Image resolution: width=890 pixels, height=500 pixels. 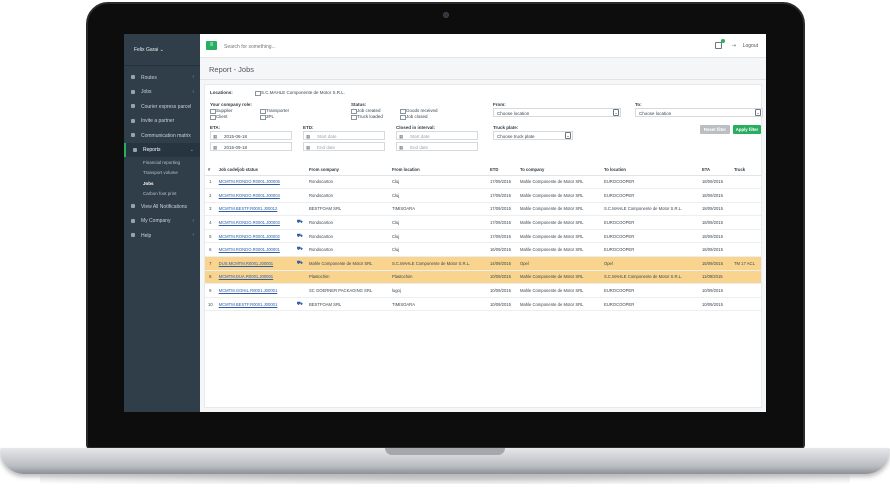 I want to click on company-icon, so click(x=133, y=220).